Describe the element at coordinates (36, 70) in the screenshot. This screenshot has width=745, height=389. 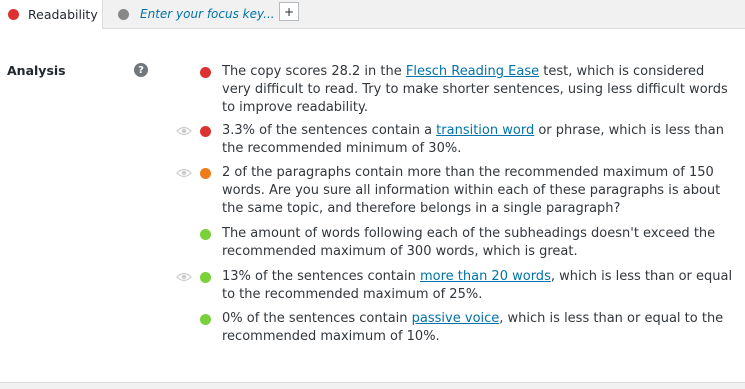
I see `analysis-heading: Analysis` at that location.